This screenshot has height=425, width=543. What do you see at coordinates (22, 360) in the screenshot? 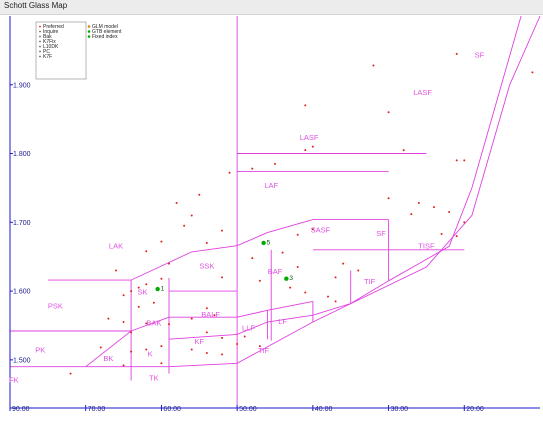
I see `y-tick-label: 1.500` at bounding box center [22, 360].